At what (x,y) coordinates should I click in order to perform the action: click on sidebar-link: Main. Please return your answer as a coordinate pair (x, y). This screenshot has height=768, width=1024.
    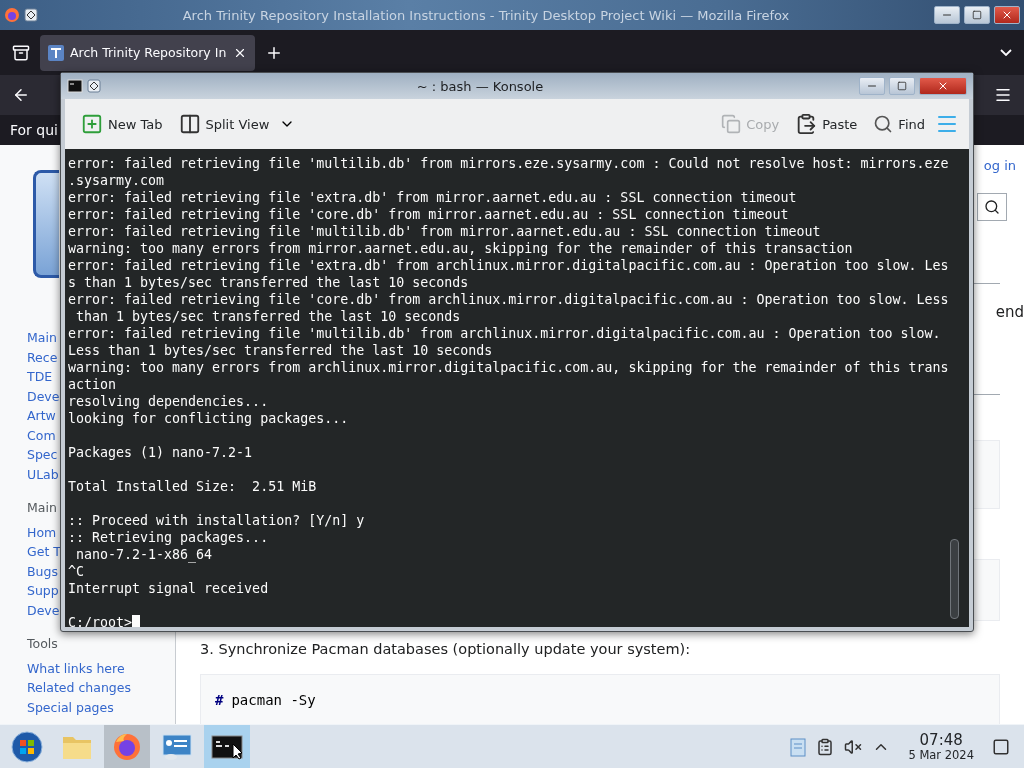
    Looking at the image, I should click on (42, 338).